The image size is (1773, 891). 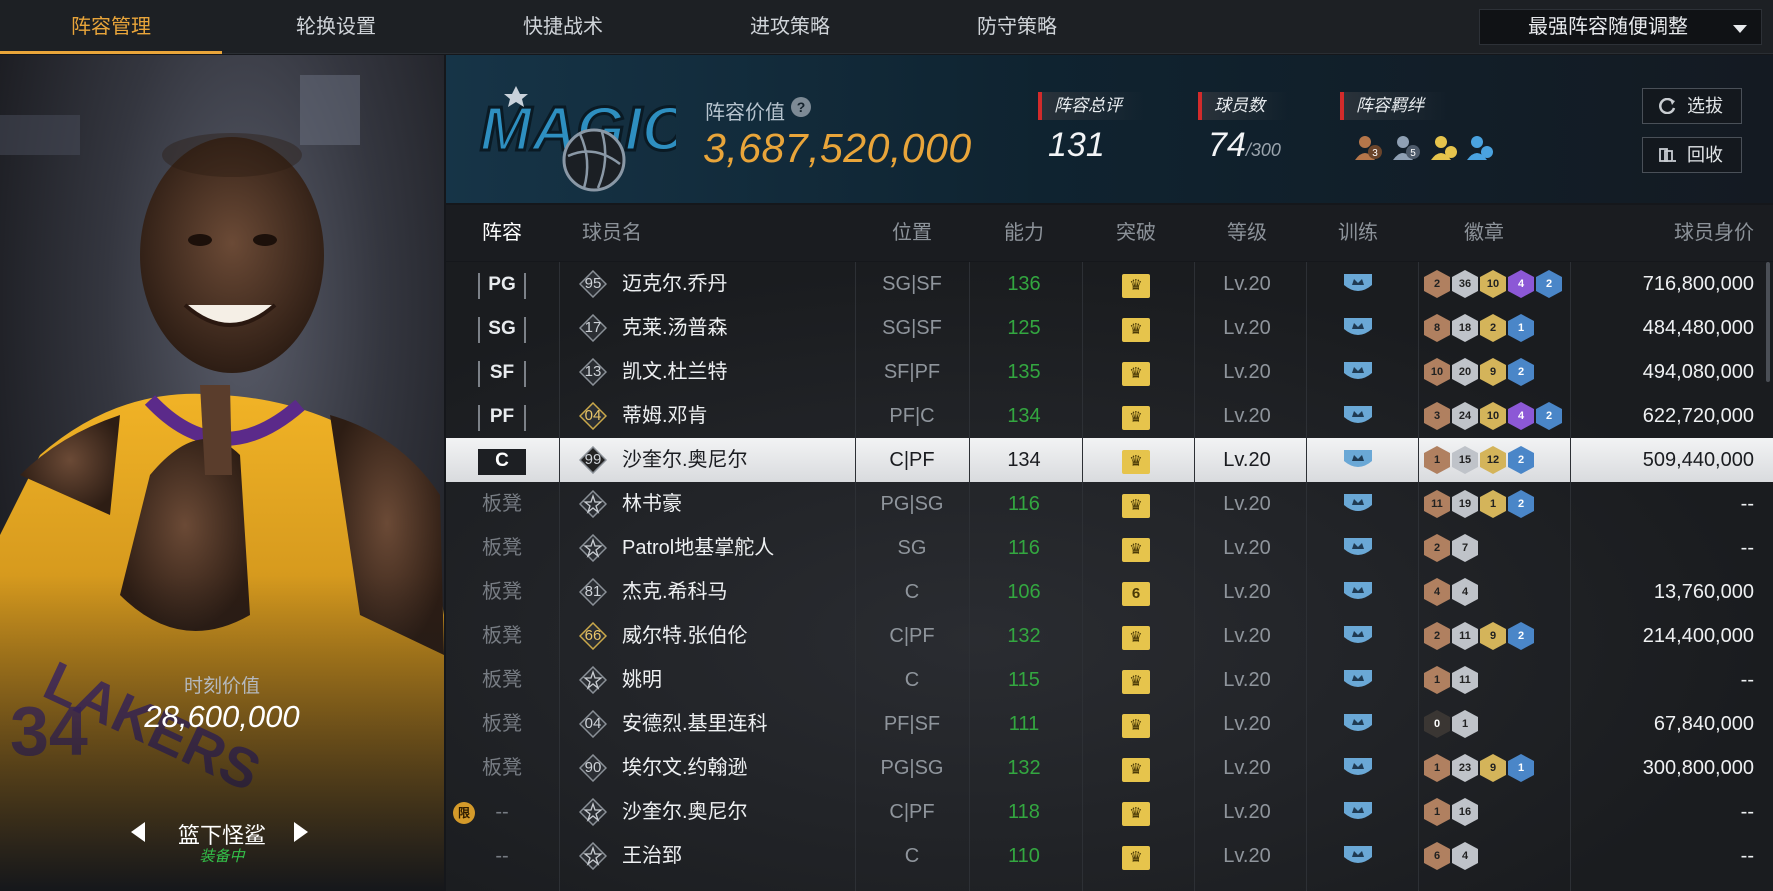 I want to click on player-worth: 622,720,000, so click(x=1698, y=416).